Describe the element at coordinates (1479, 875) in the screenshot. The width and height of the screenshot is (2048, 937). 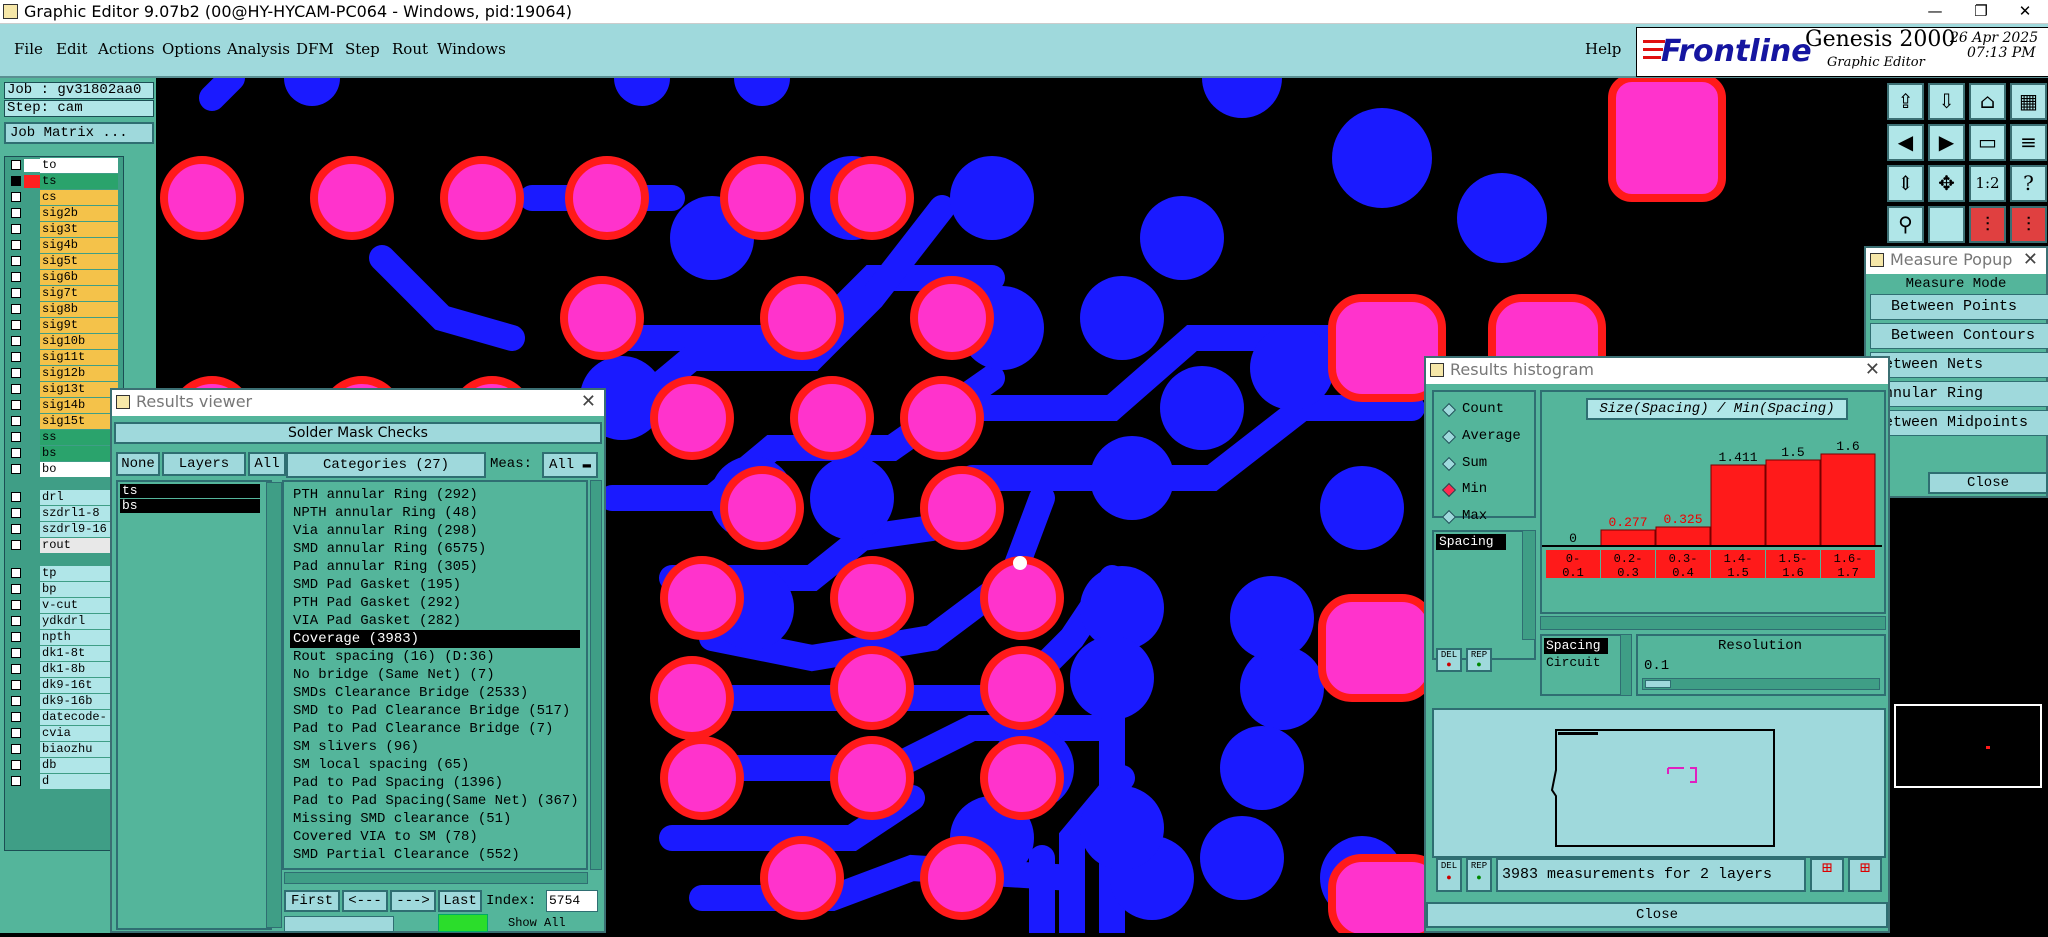
I see `rep-button-2: REP ●` at that location.